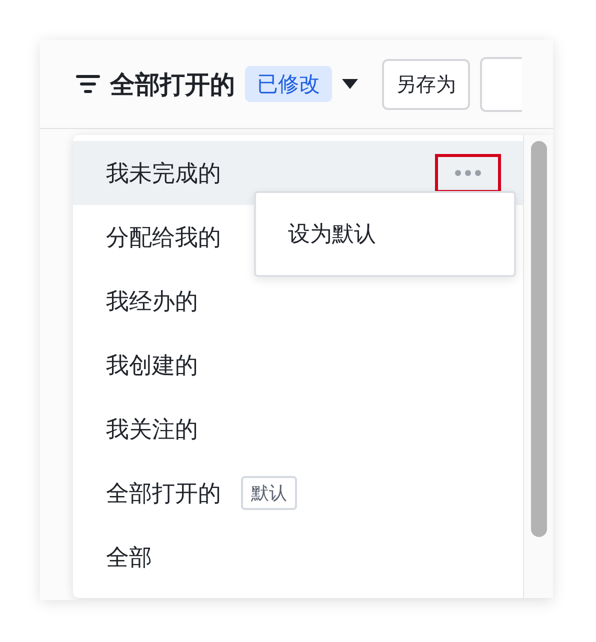 The image size is (596, 642). Describe the element at coordinates (152, 302) in the screenshot. I see `menu-item-label: 我经办的` at that location.